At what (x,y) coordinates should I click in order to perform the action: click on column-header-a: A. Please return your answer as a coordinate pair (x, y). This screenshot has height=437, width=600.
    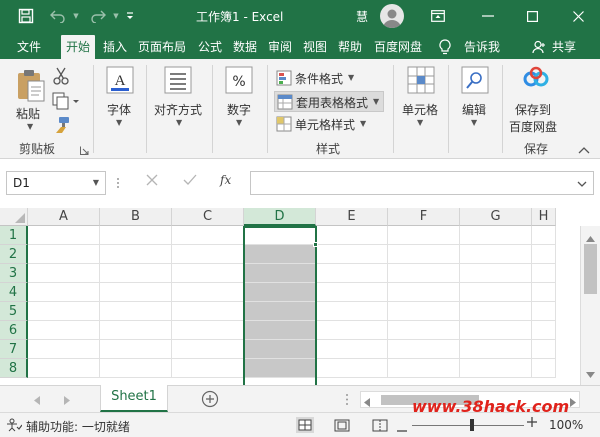
    Looking at the image, I should click on (64, 217).